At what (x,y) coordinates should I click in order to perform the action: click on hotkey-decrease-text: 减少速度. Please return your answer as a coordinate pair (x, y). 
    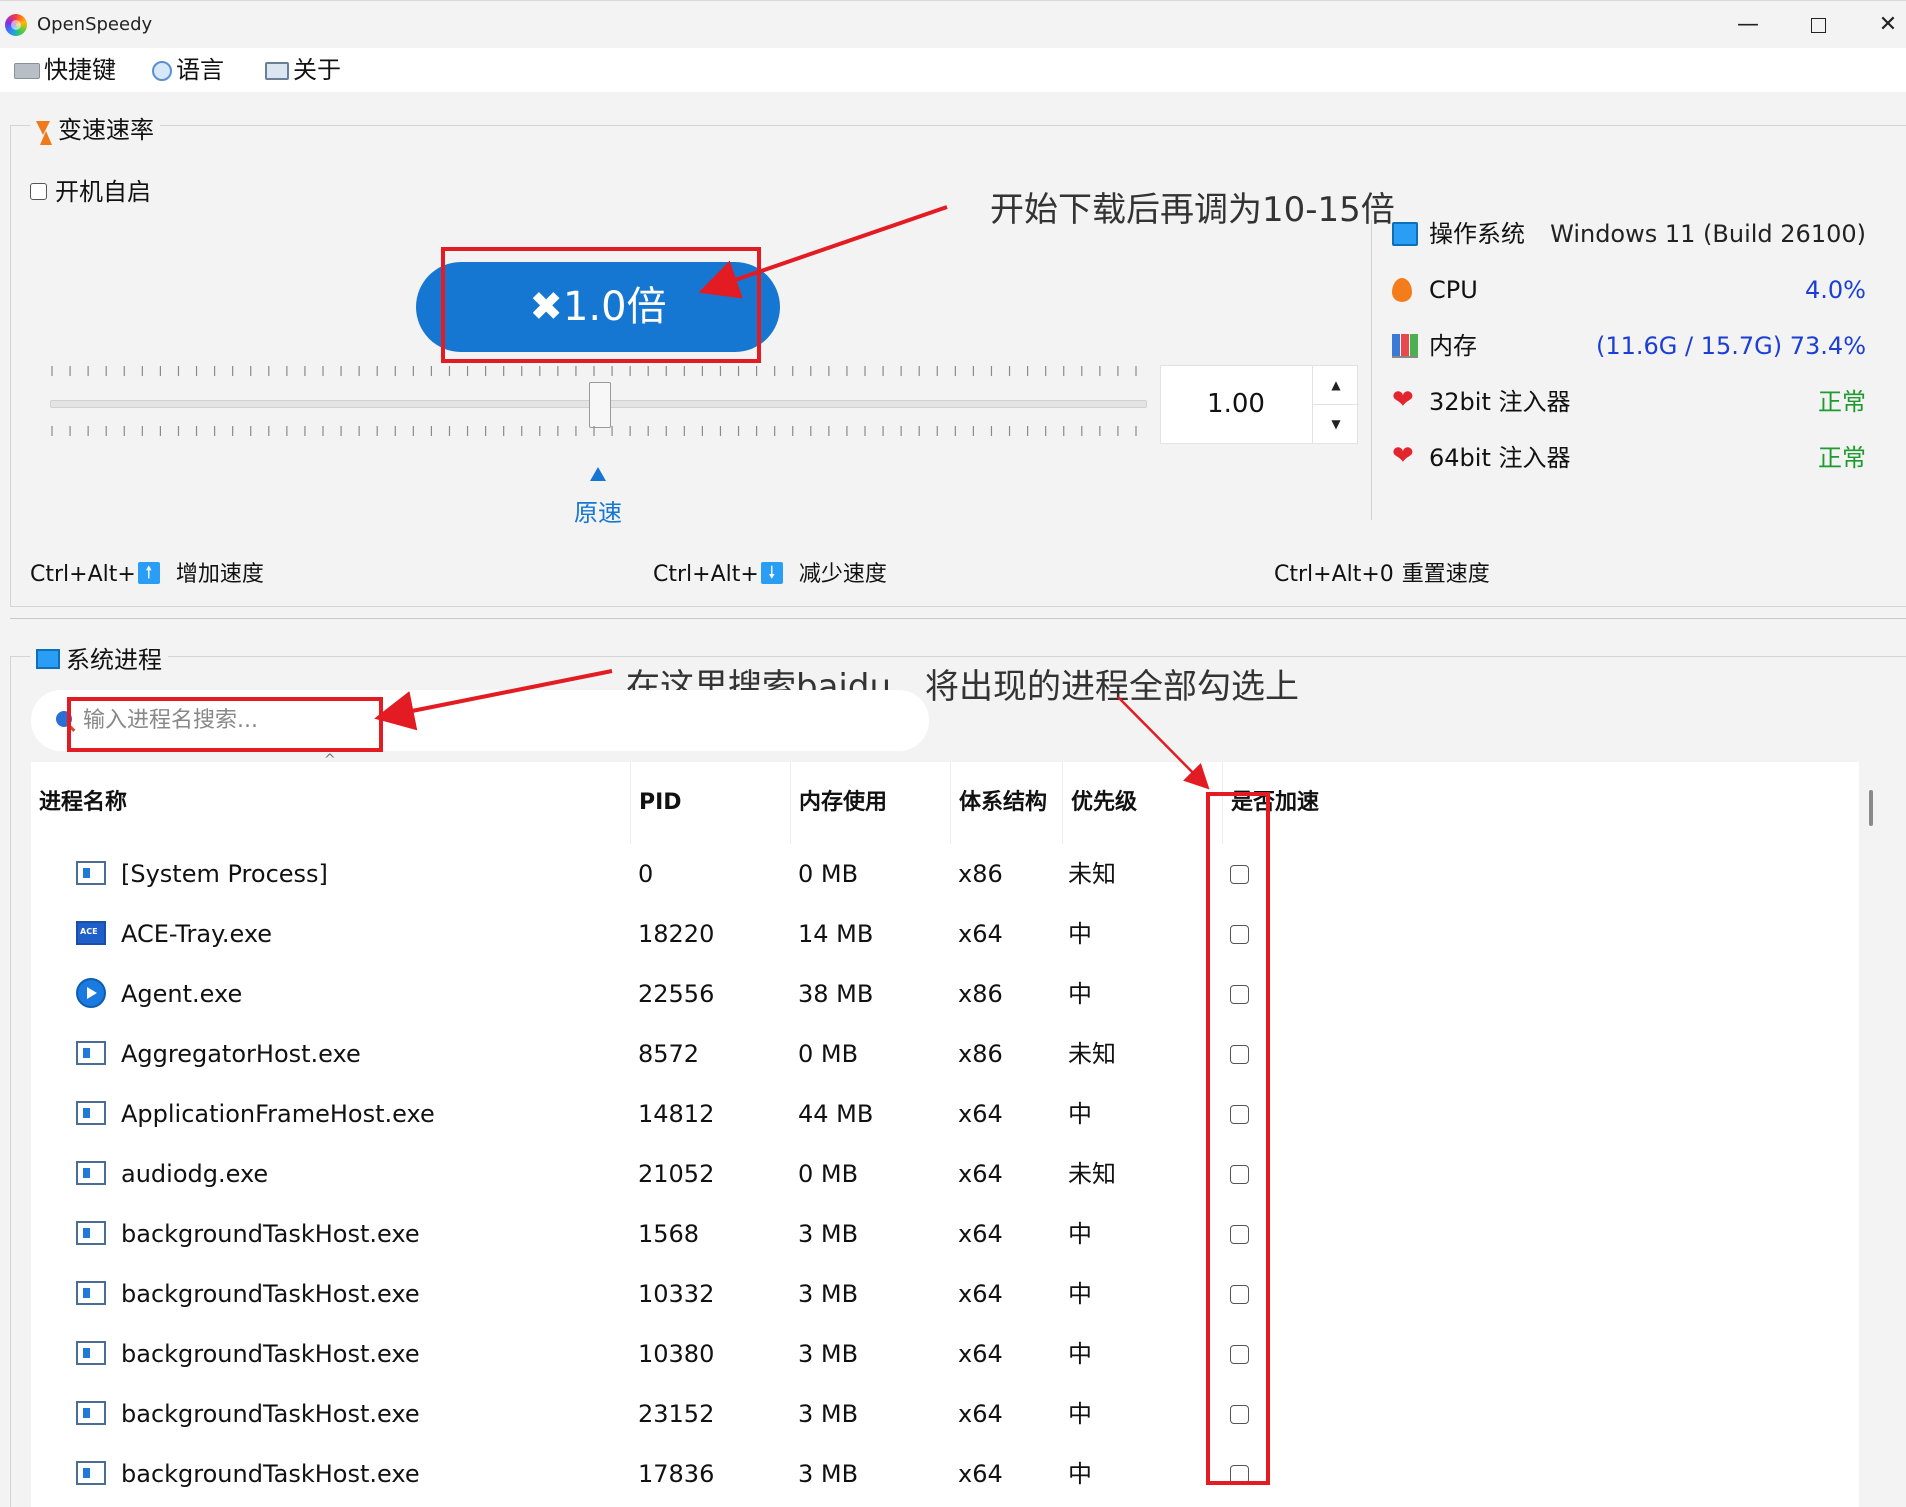
    Looking at the image, I should click on (842, 574).